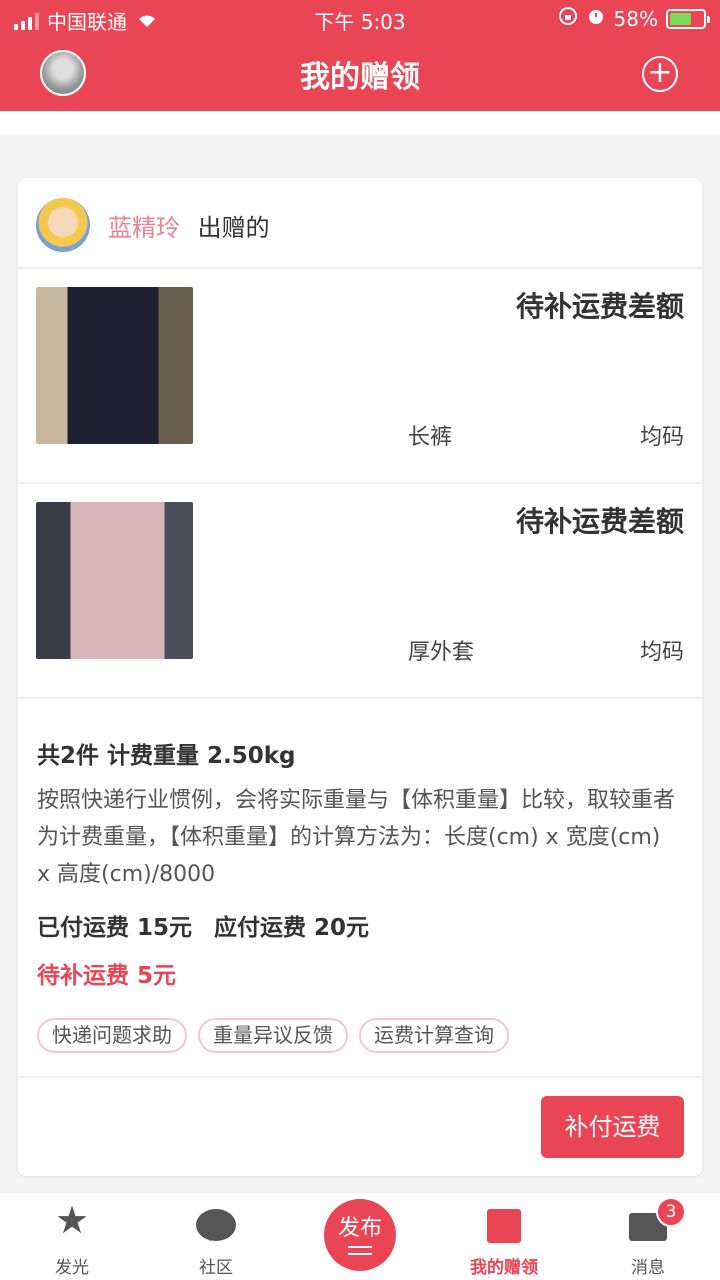  Describe the element at coordinates (144, 228) in the screenshot. I see `donor-name: 蓝精玲` at that location.